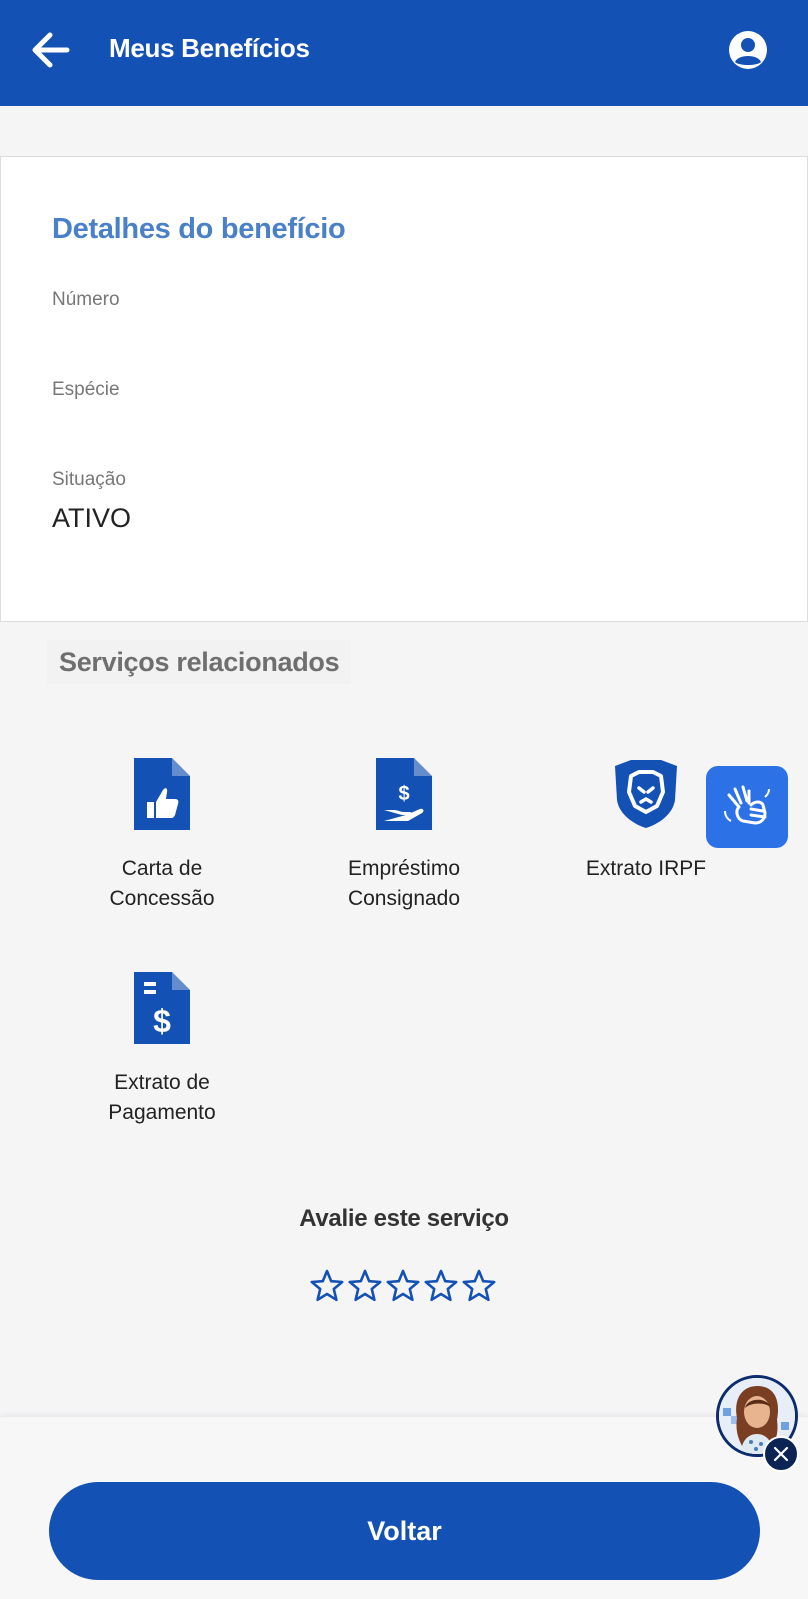 The width and height of the screenshot is (808, 1599). Describe the element at coordinates (162, 1097) in the screenshot. I see `service-label: Extrato de Pagamento` at that location.